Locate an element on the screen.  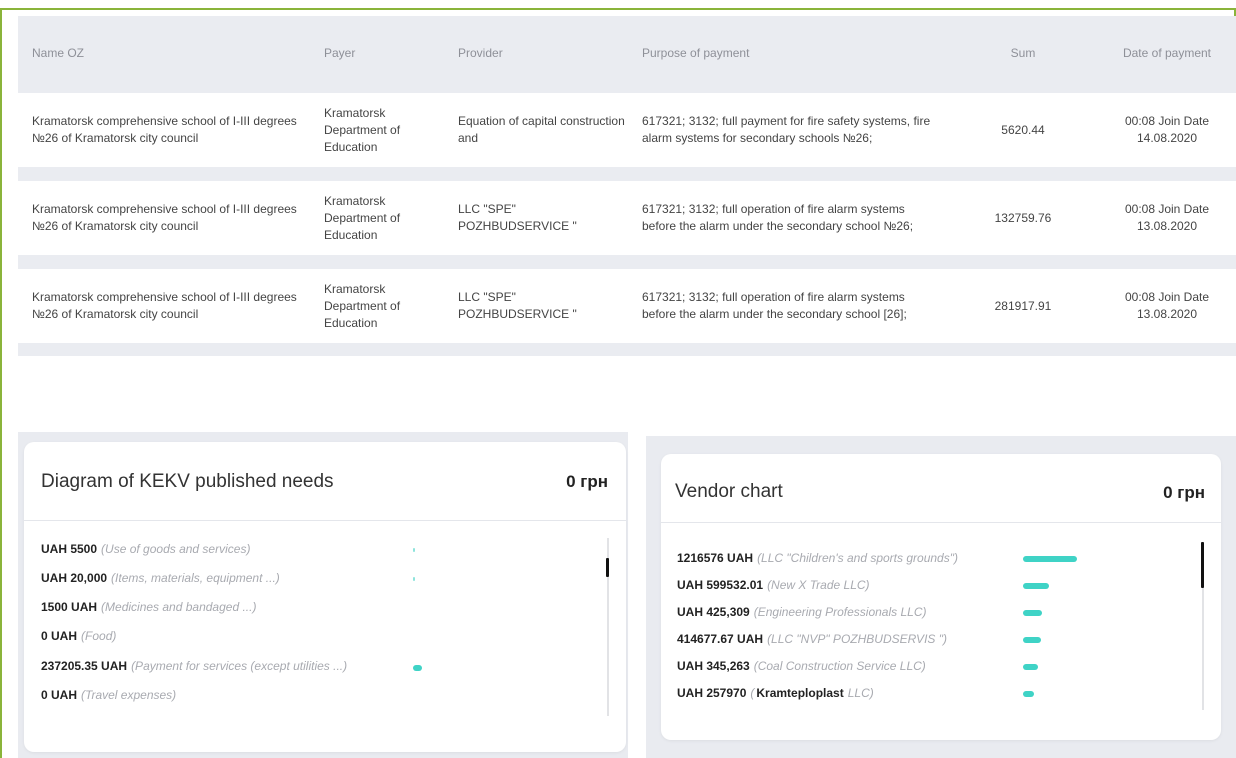
vendor-item: 414677.67 UAH (LLC "NVP" POZHBUDSERVIS ") is located at coordinates (812, 639).